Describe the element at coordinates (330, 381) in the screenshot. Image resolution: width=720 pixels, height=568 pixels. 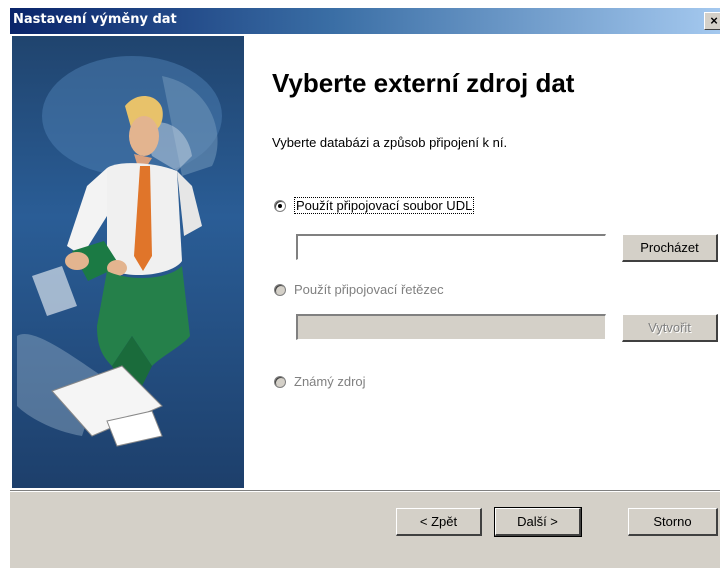
I see `radio-known-source-label: Známý zdroj` at that location.